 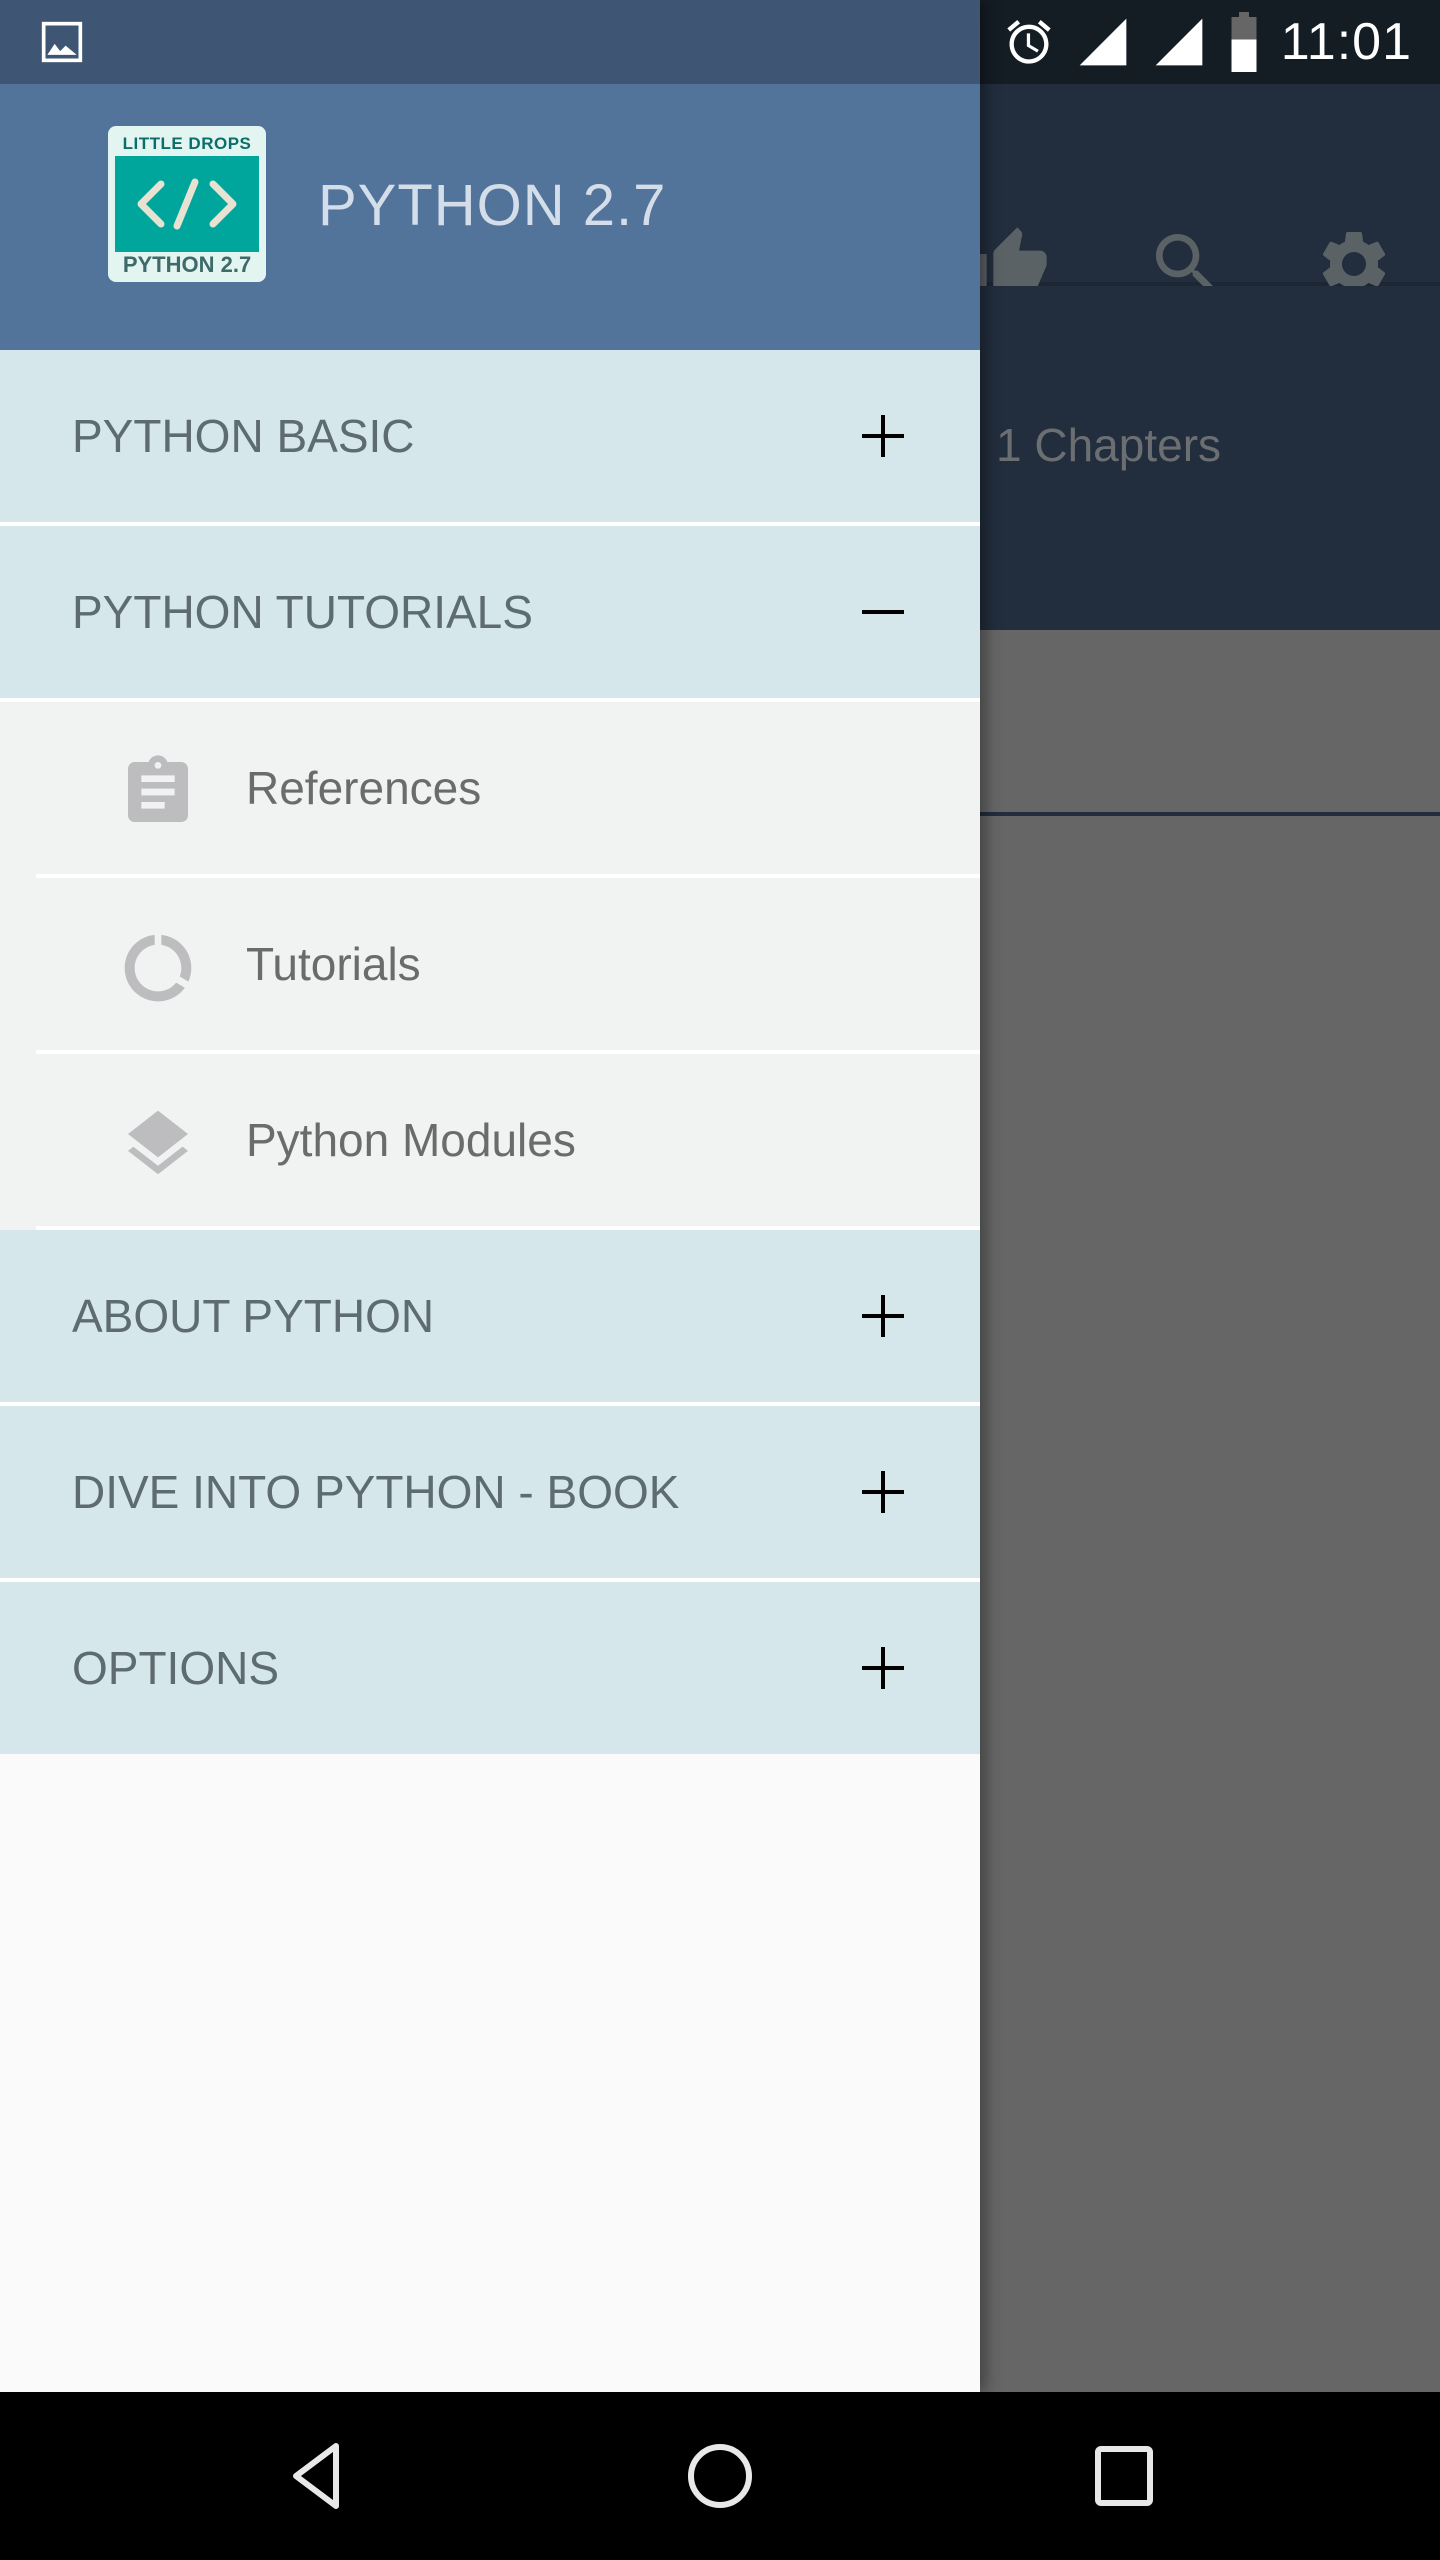 I want to click on menu-group-python-basic: PYTHON BASIC, so click(x=490, y=438).